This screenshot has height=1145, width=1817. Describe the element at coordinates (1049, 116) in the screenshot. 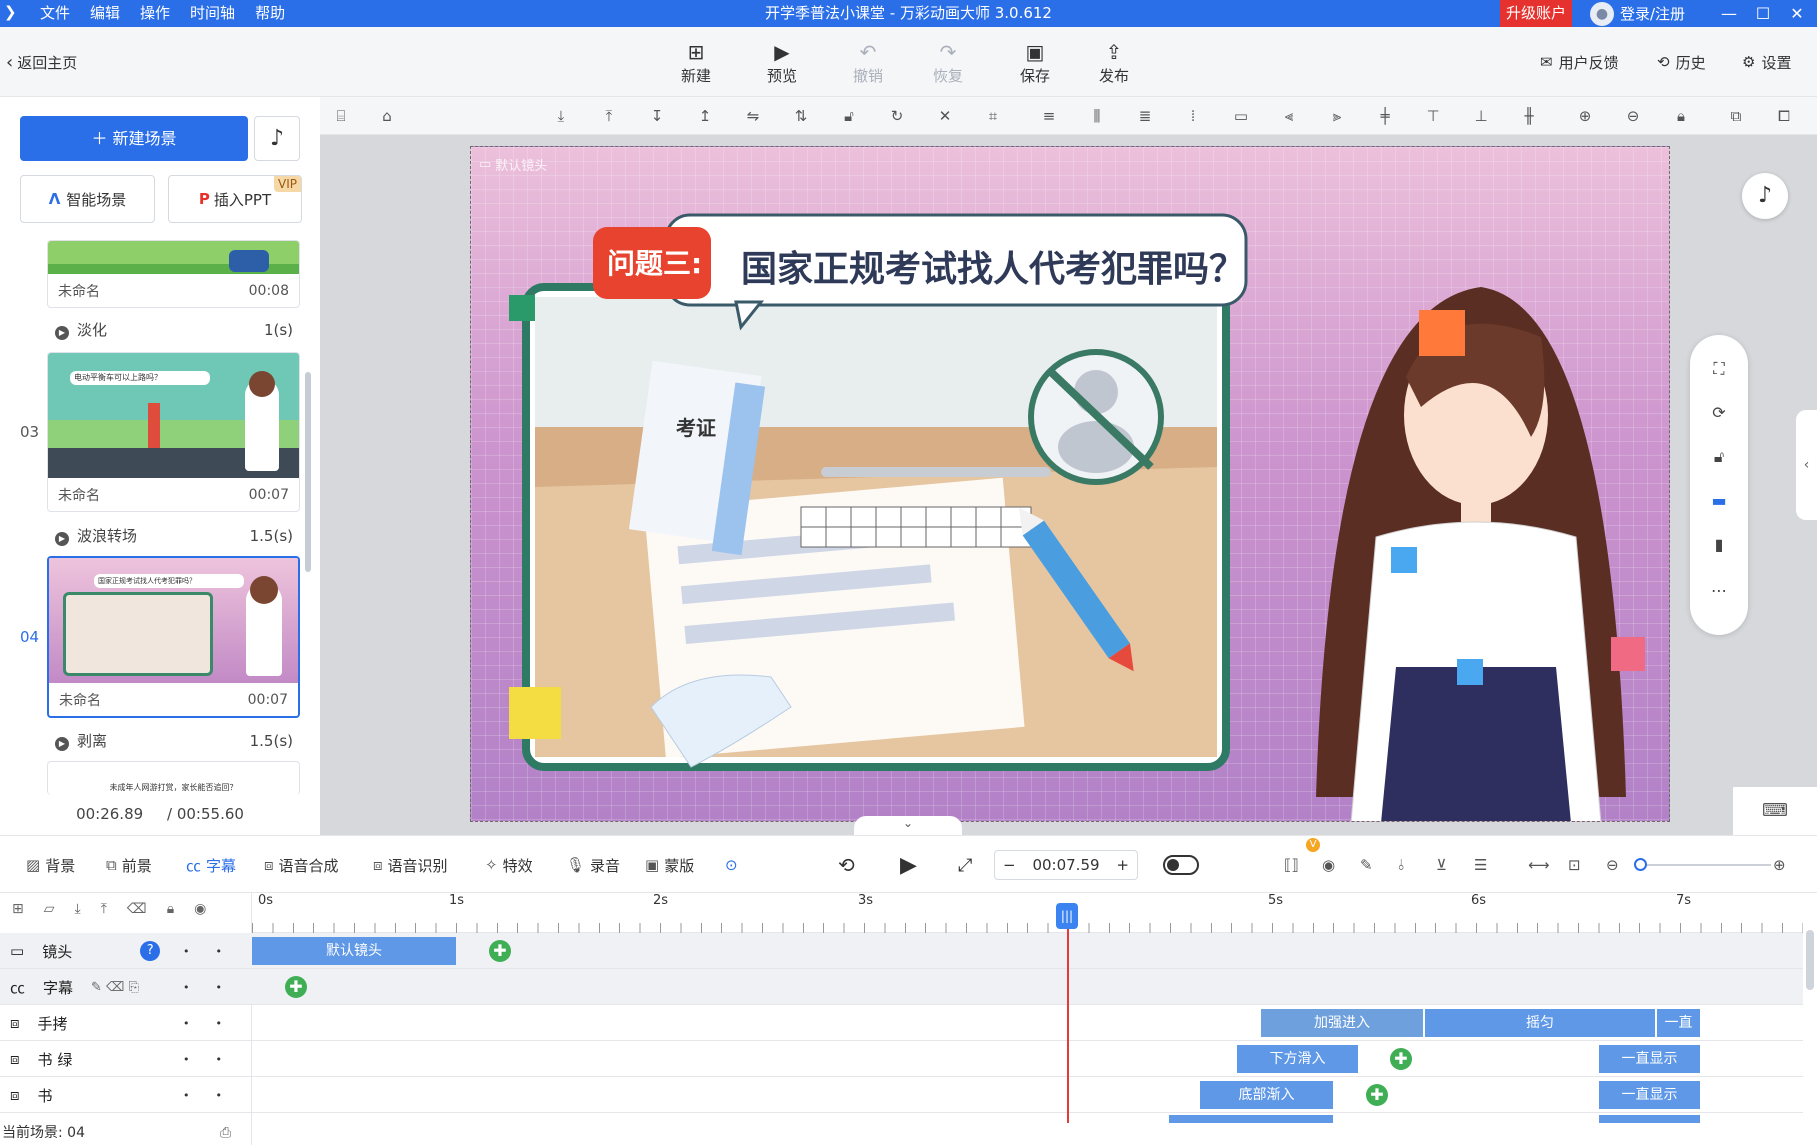

I see `align-center-icon: ≡` at that location.